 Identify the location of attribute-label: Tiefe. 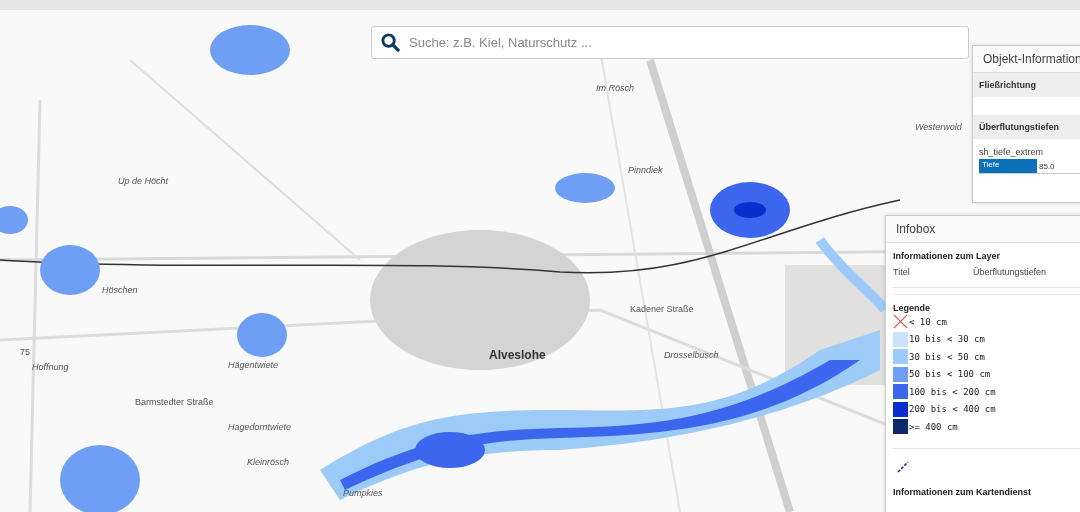
(1008, 166).